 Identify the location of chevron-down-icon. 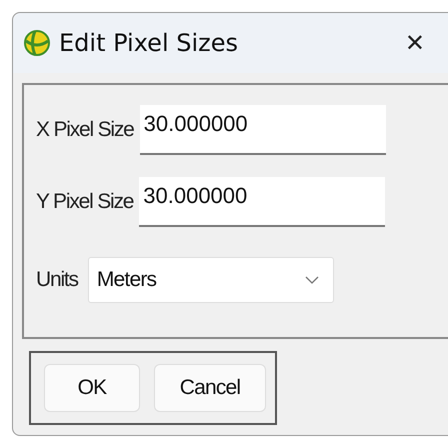
(311, 280).